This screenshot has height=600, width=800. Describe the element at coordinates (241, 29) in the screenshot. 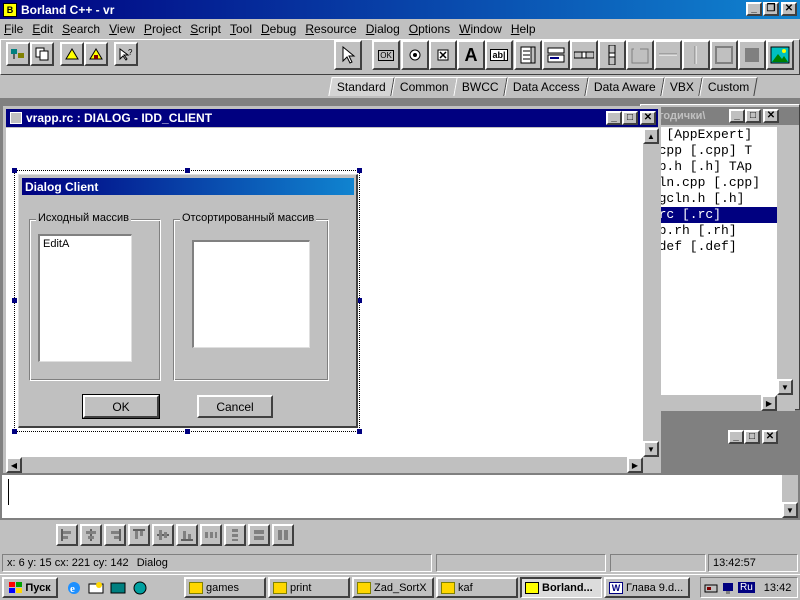

I see `menu-tool: Tool` at that location.